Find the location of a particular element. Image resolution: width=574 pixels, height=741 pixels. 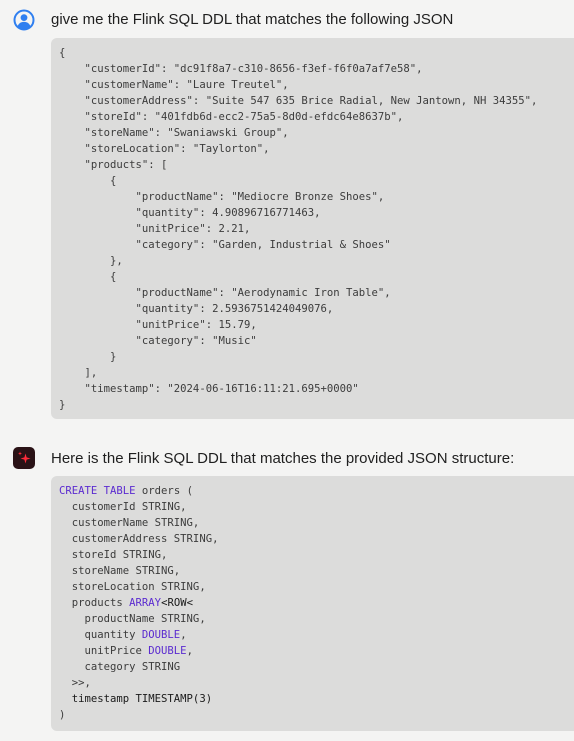

sql-token: storeId STRING, is located at coordinates (113, 555).